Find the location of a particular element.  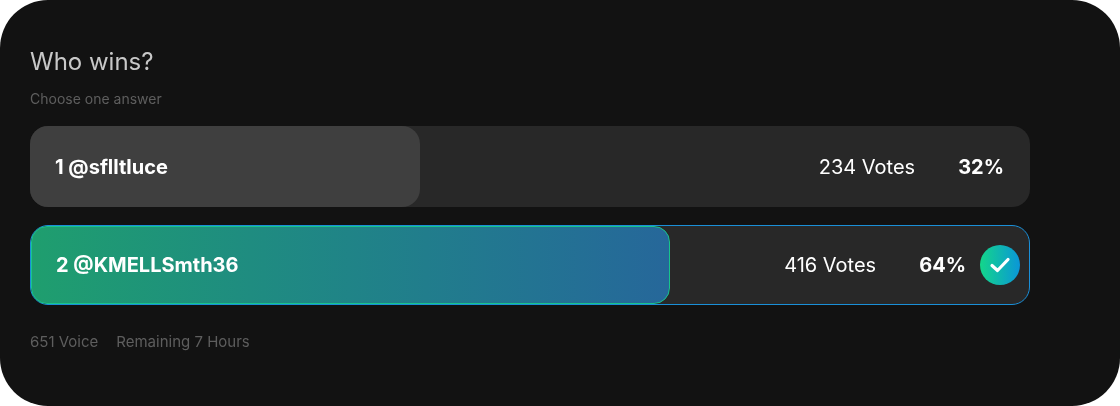

vote-count: 234 Votes is located at coordinates (867, 167).